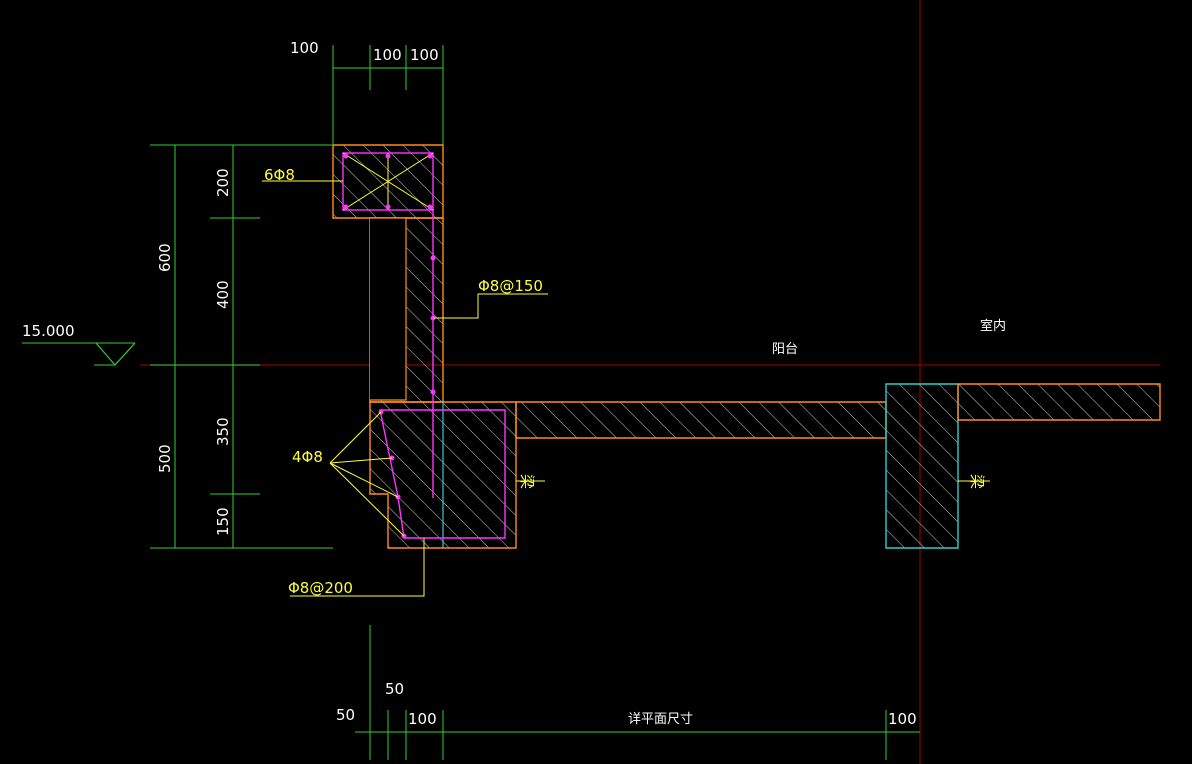 Image resolution: width=1192 pixels, height=764 pixels. What do you see at coordinates (79, 354) in the screenshot?
I see `elevation-symbol` at bounding box center [79, 354].